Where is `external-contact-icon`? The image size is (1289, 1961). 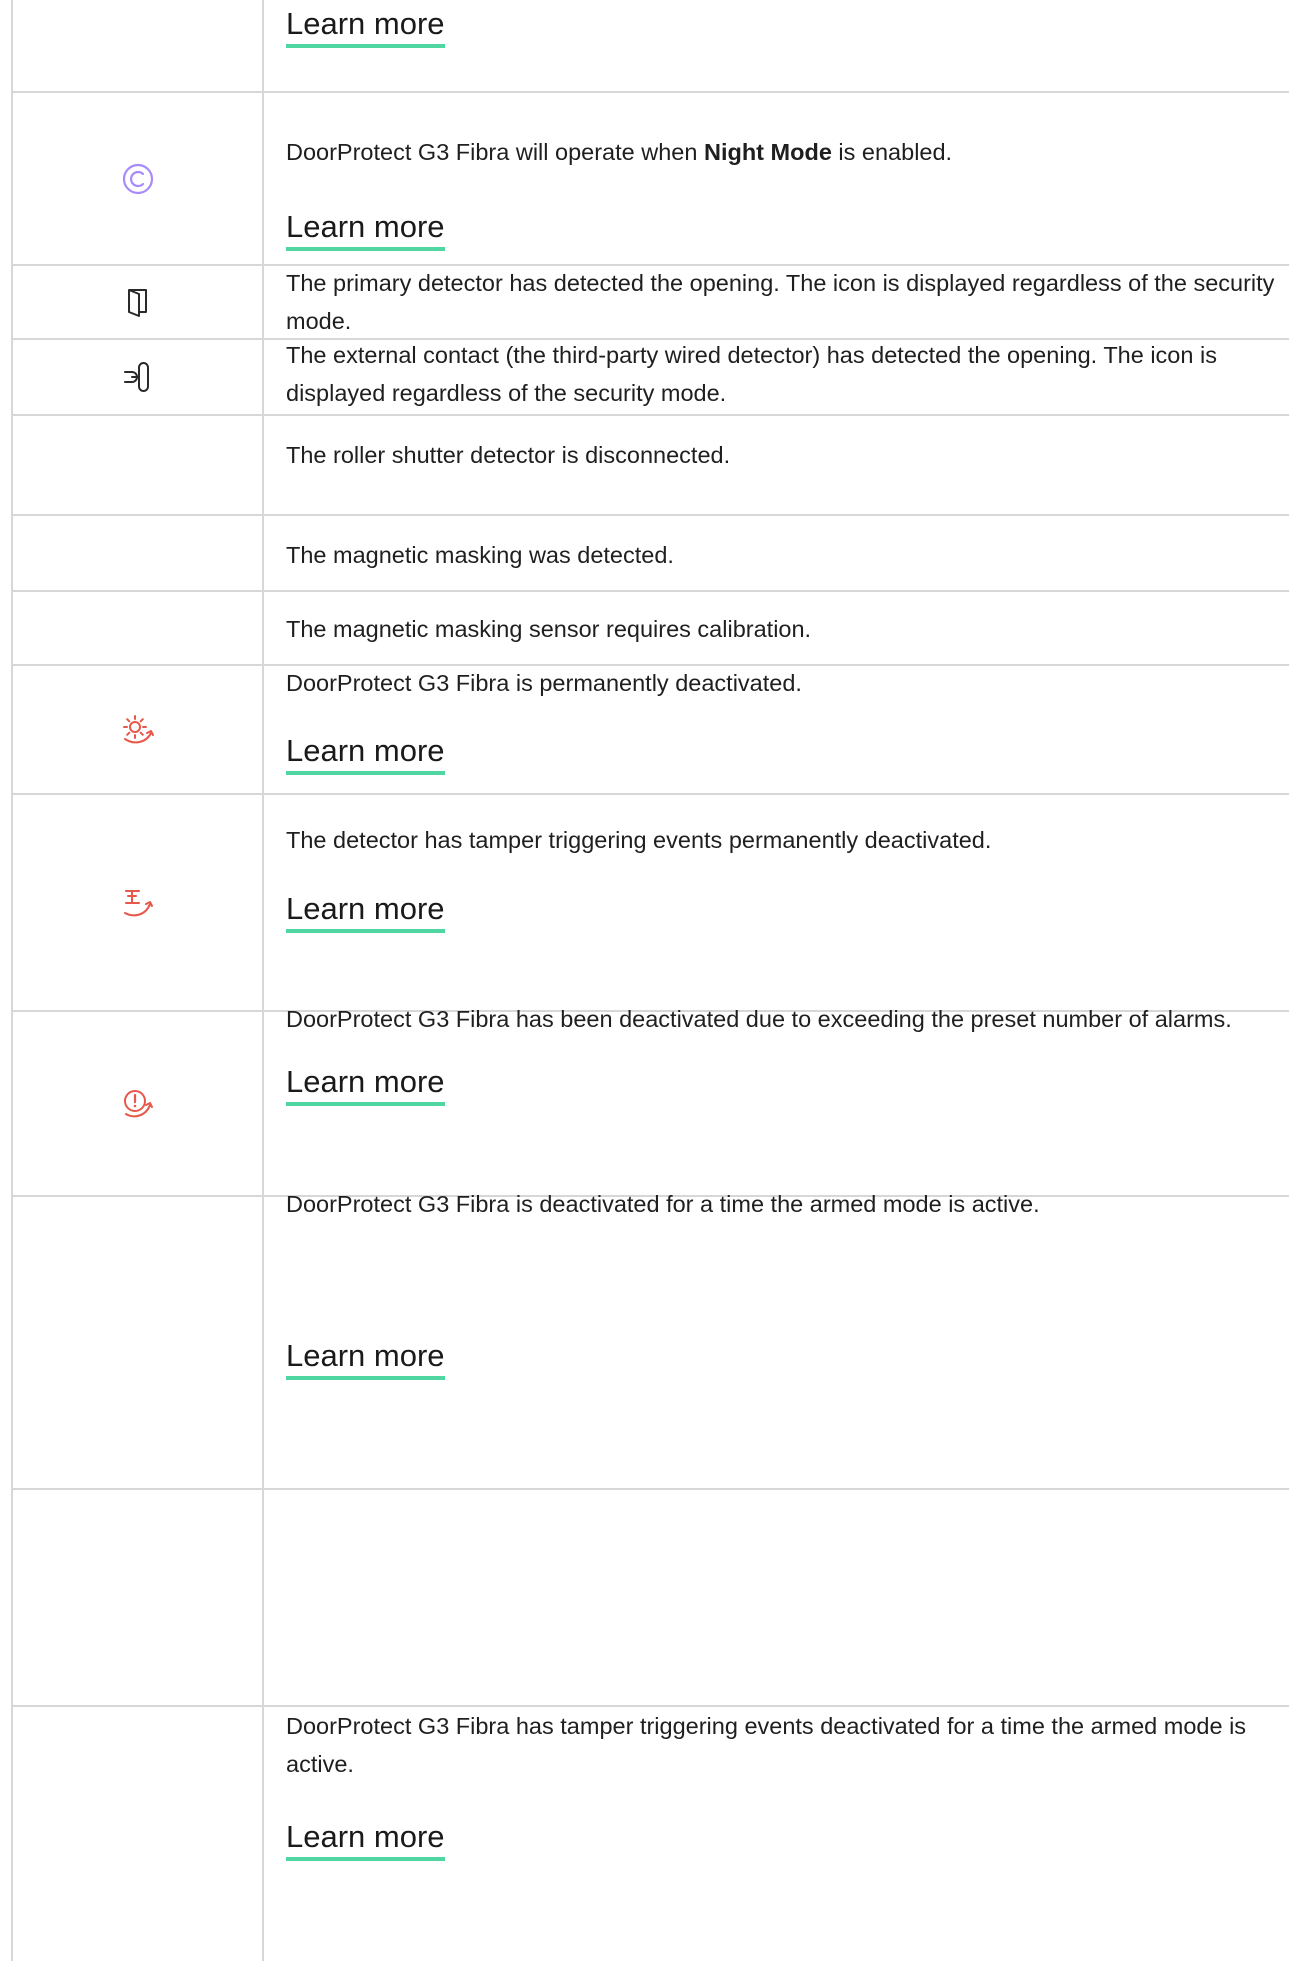
external-contact-icon is located at coordinates (138, 377).